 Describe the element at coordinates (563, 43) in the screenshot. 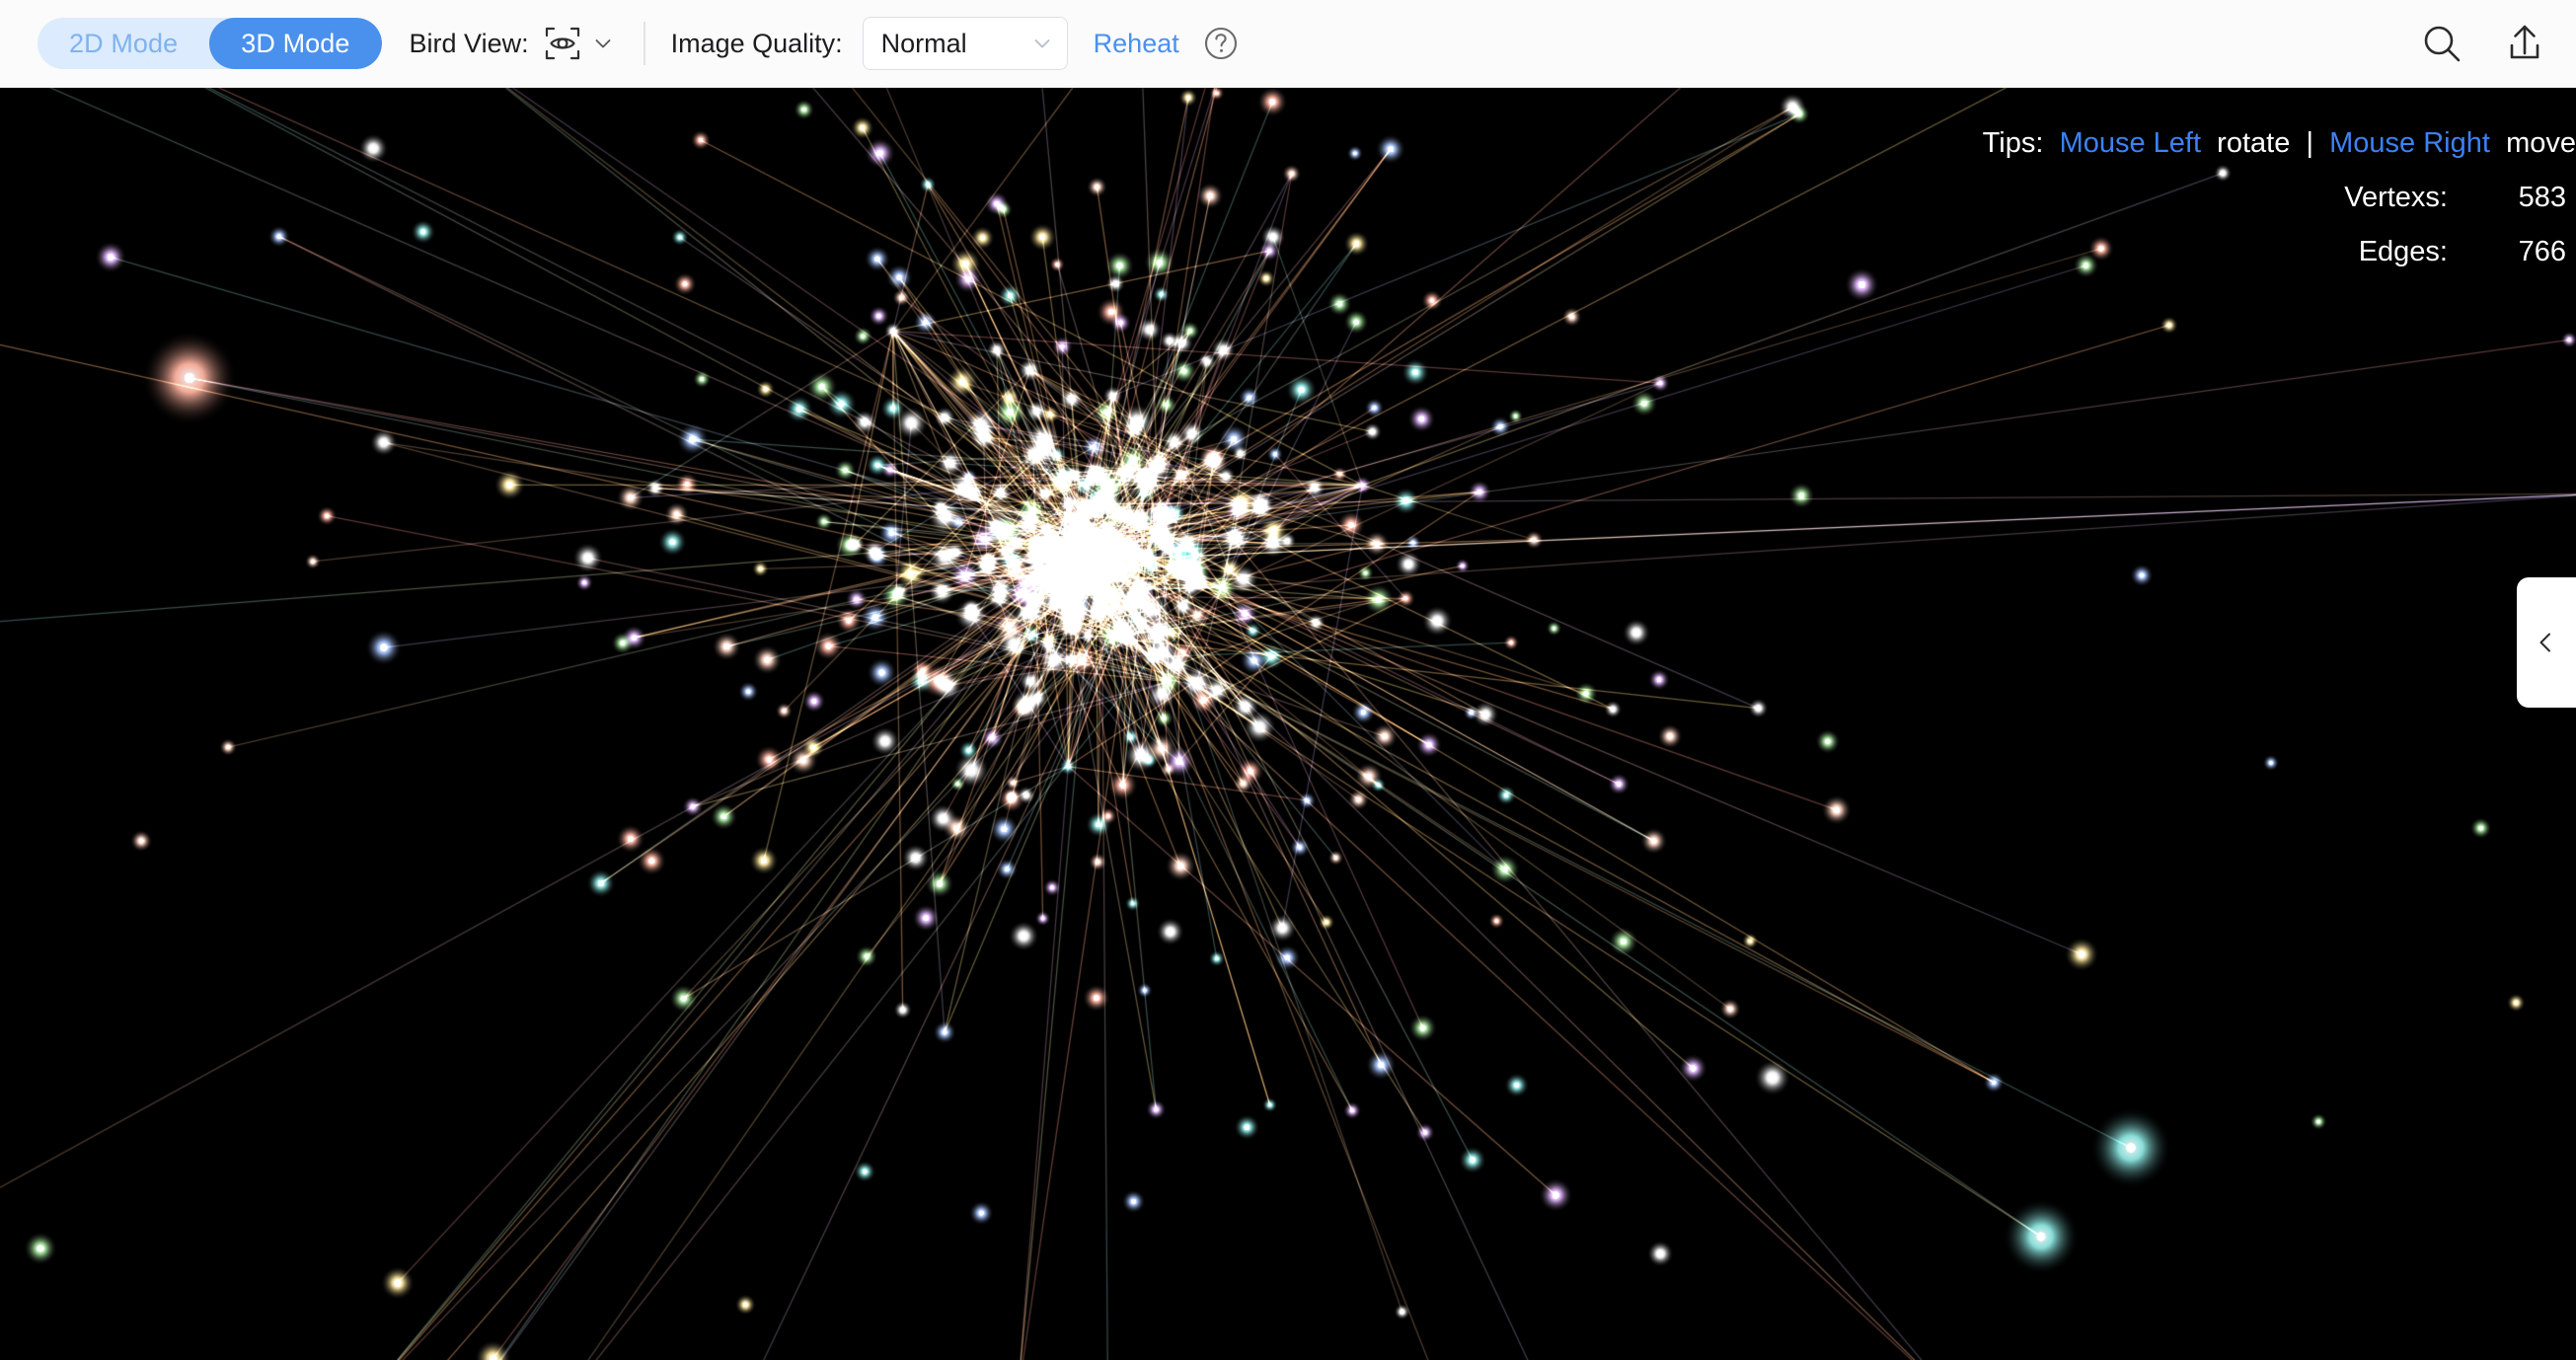

I see `eye-target-icon` at that location.